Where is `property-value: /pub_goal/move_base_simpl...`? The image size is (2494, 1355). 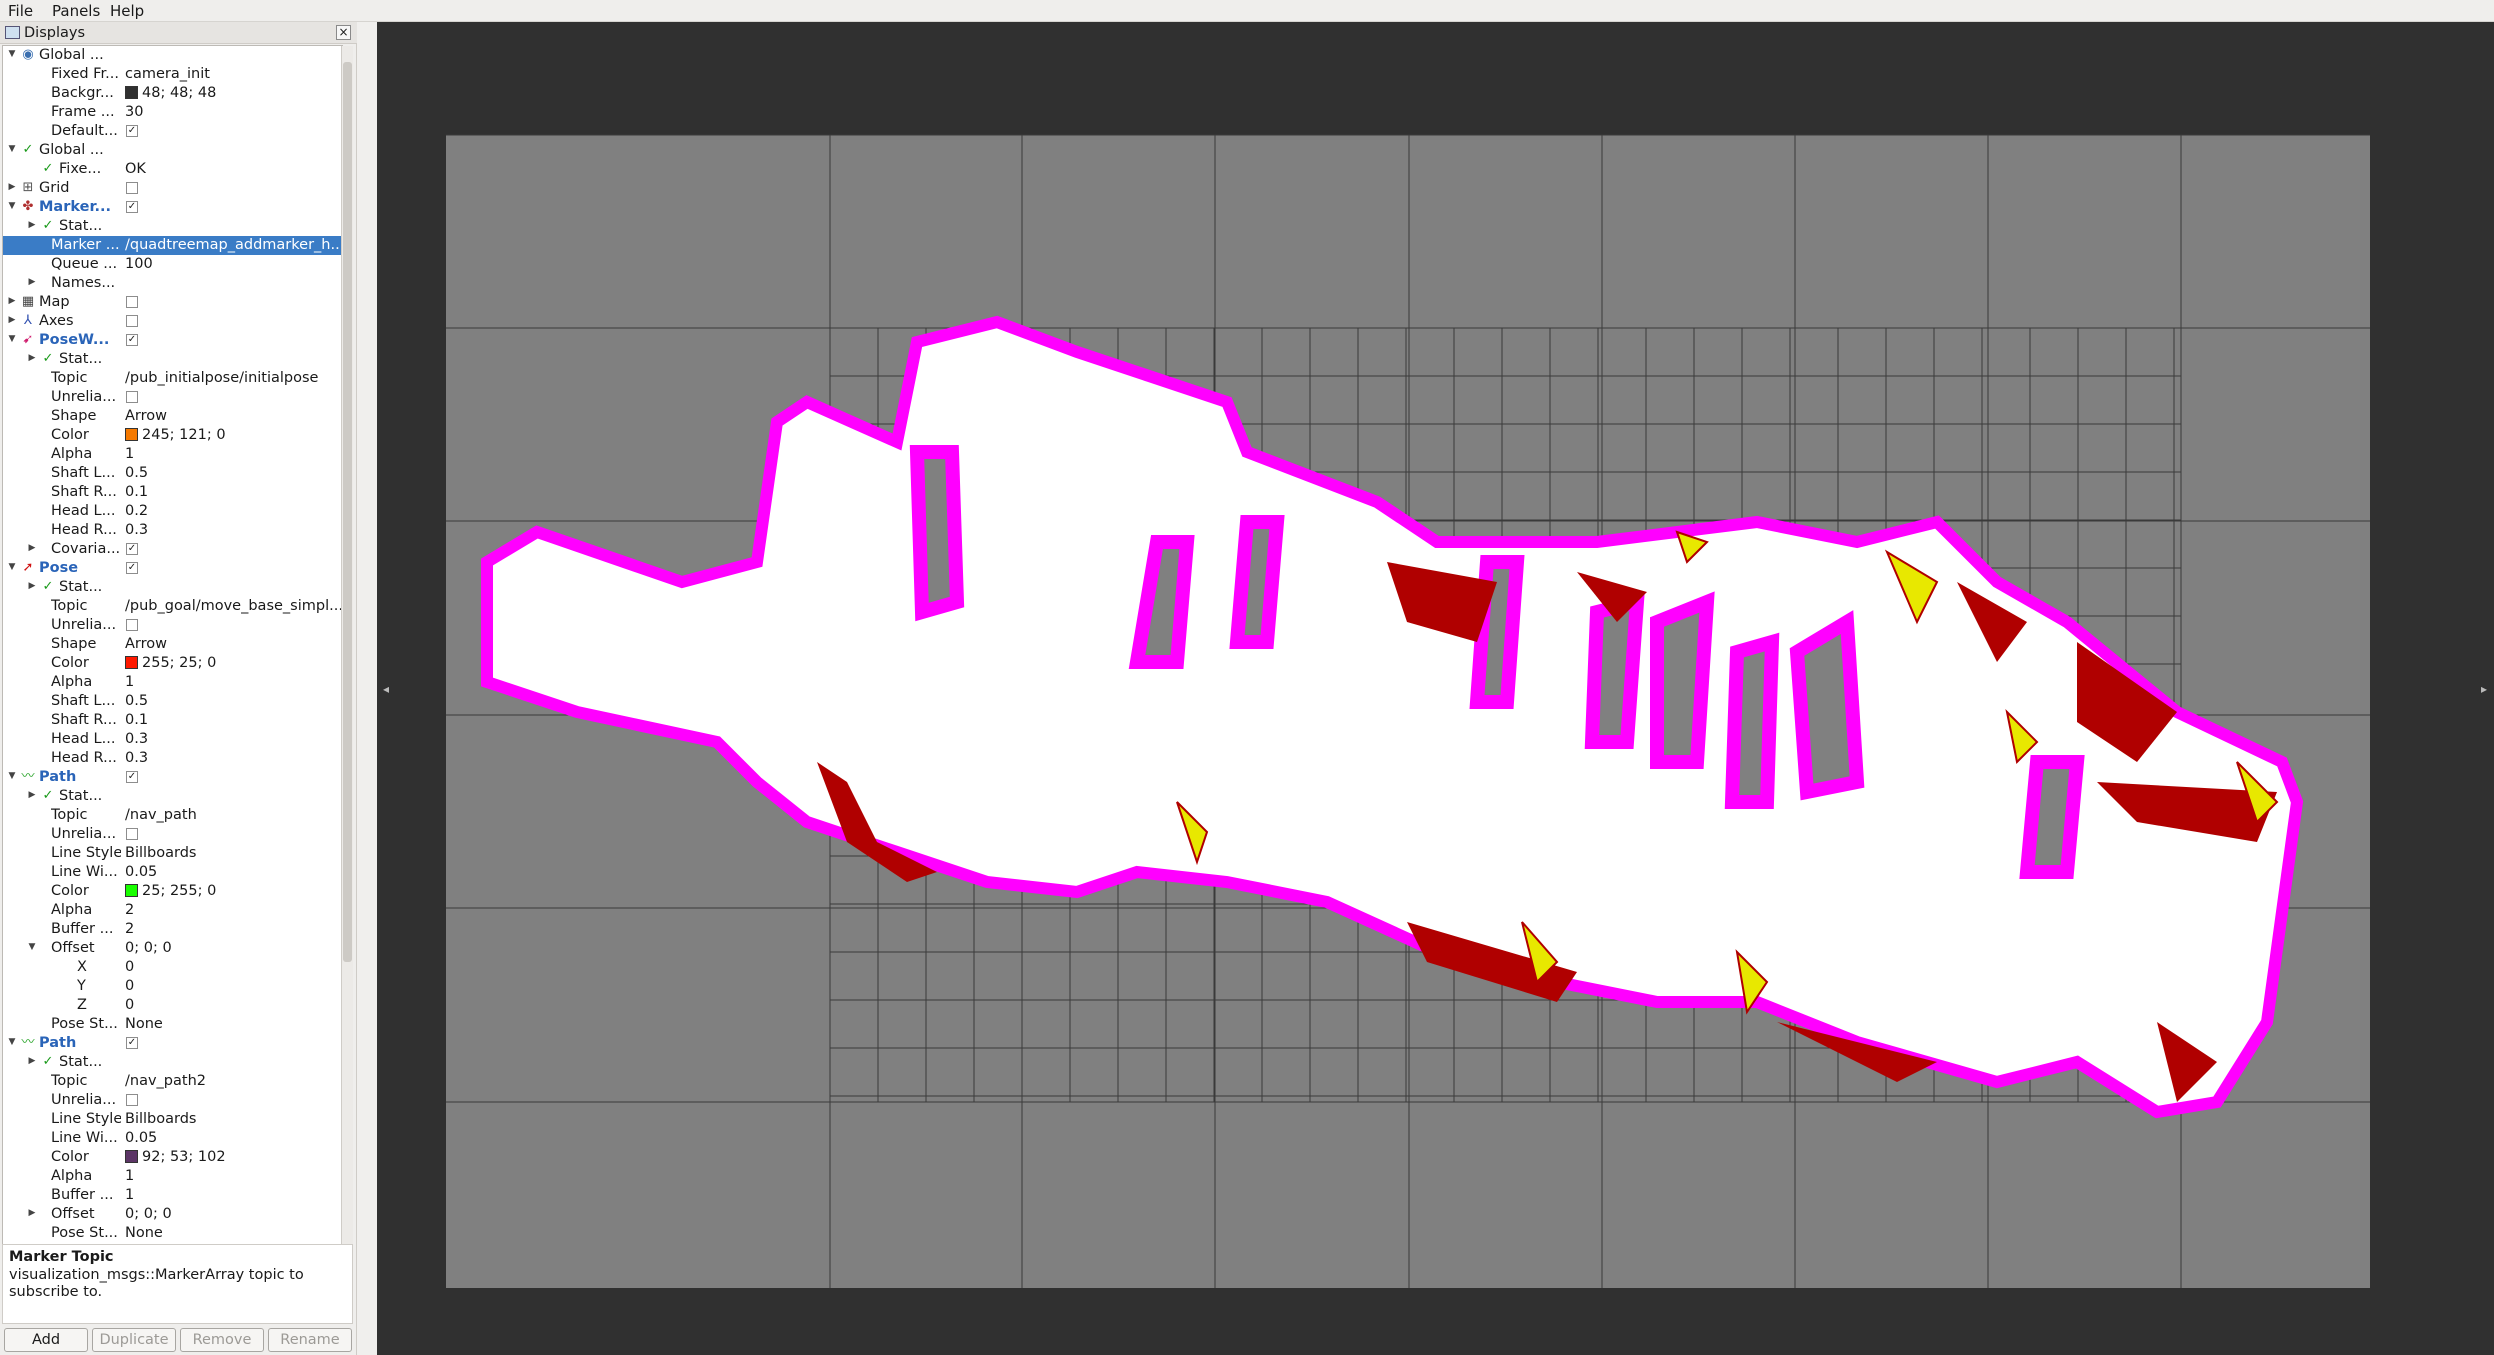 property-value: /pub_goal/move_base_simpl... is located at coordinates (233, 606).